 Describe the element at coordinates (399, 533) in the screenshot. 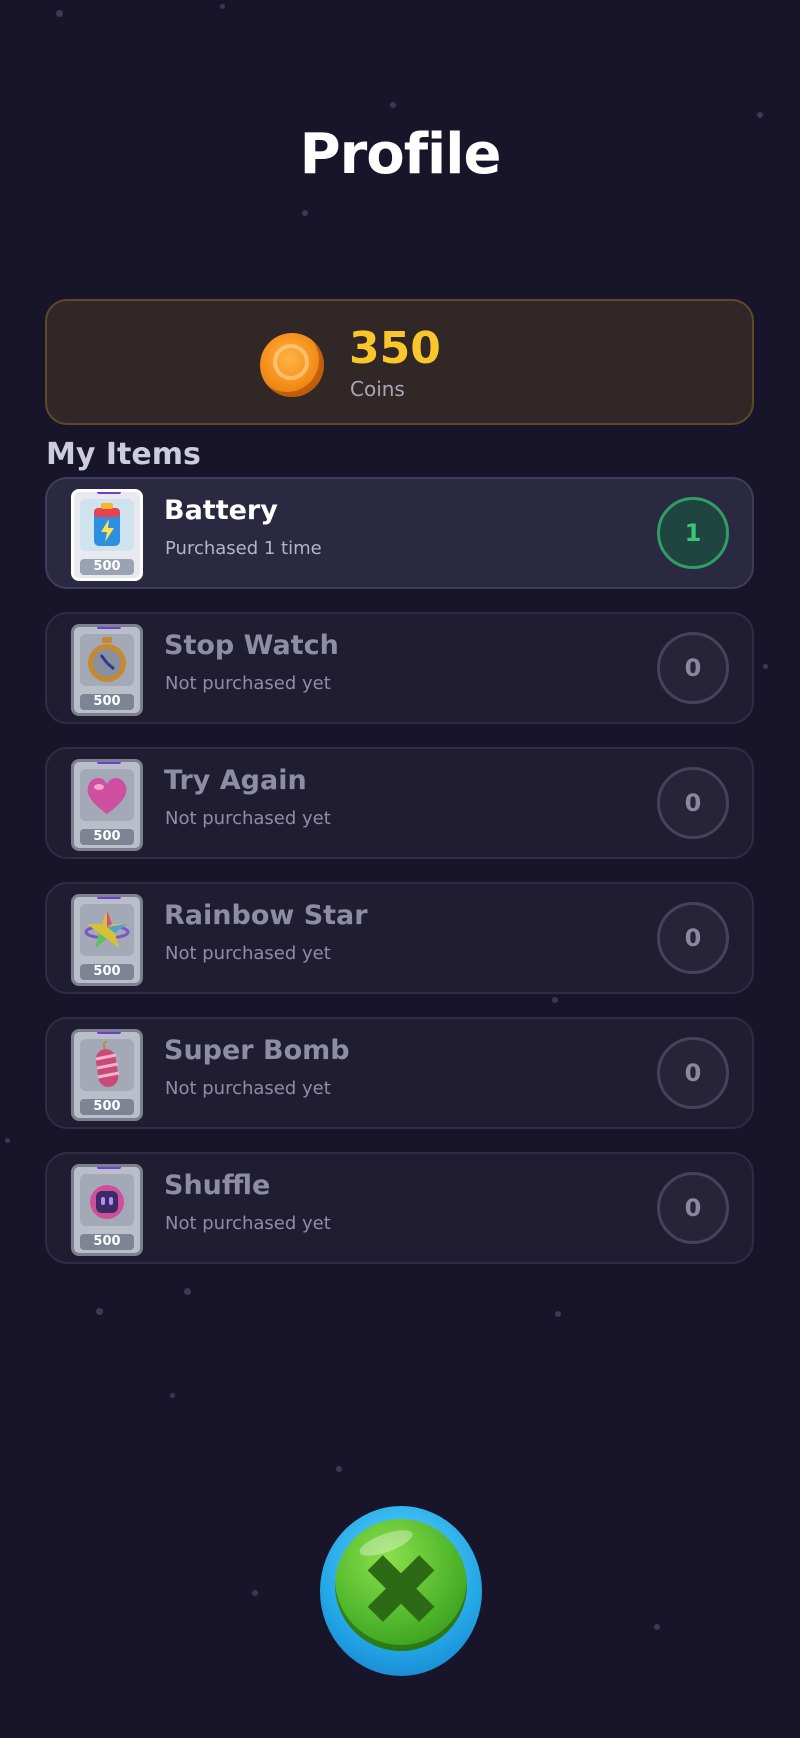

I see `item-row-battery: 500 Battery Purchased 1 time 1` at that location.